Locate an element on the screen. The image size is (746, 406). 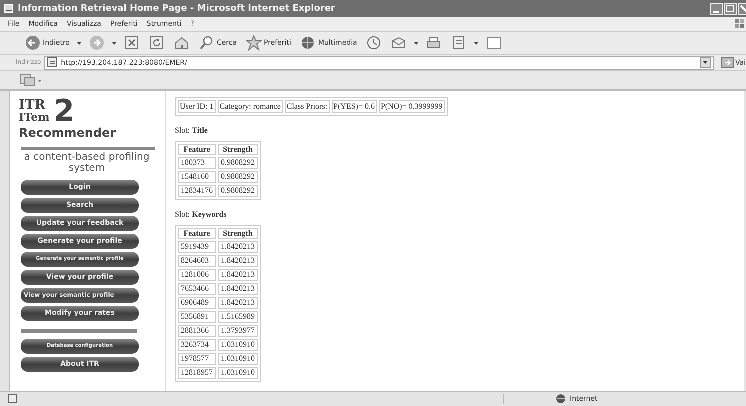
logo-version: 2 is located at coordinates (64, 112).